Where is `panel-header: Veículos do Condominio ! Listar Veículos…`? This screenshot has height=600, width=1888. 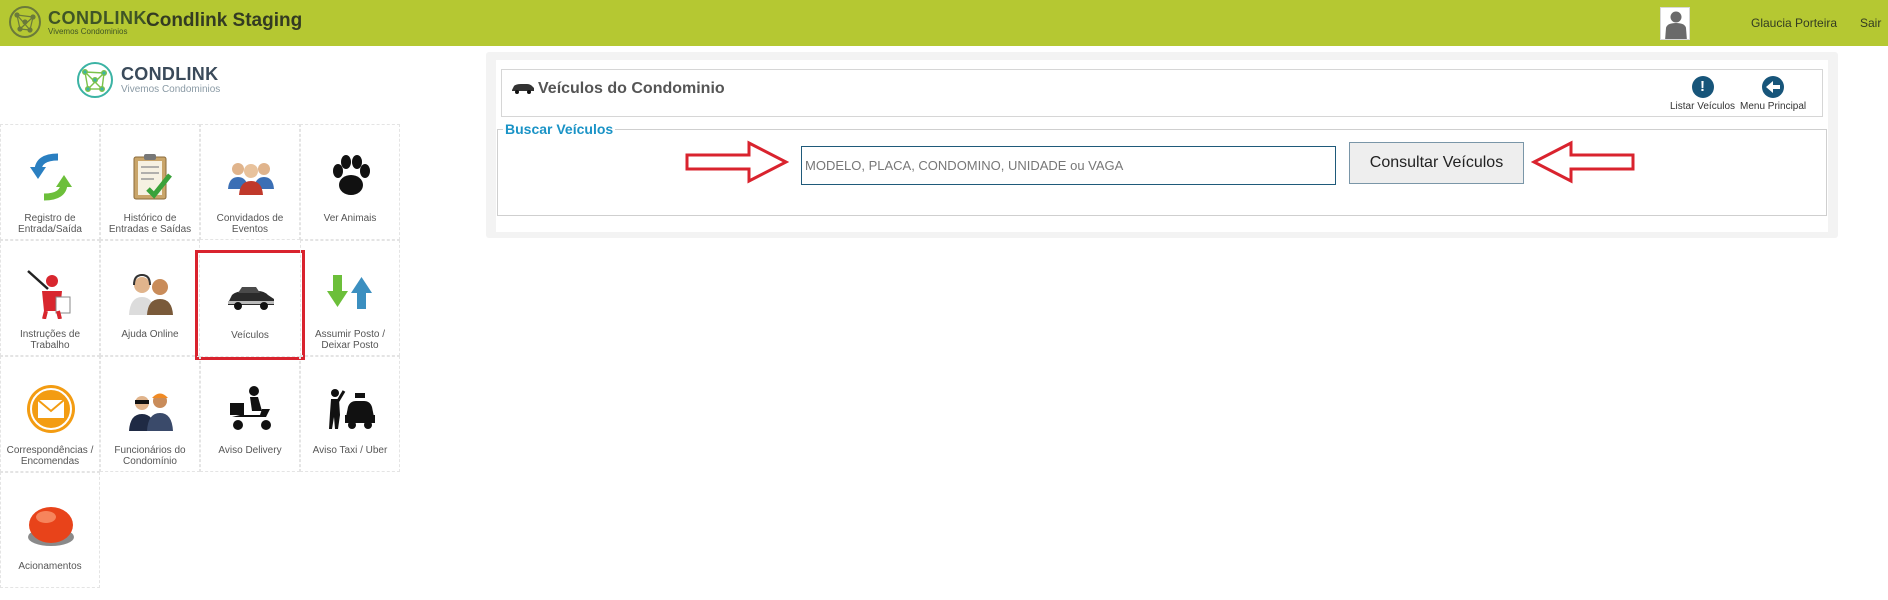 panel-header: Veículos do Condominio ! Listar Veículos… is located at coordinates (1162, 93).